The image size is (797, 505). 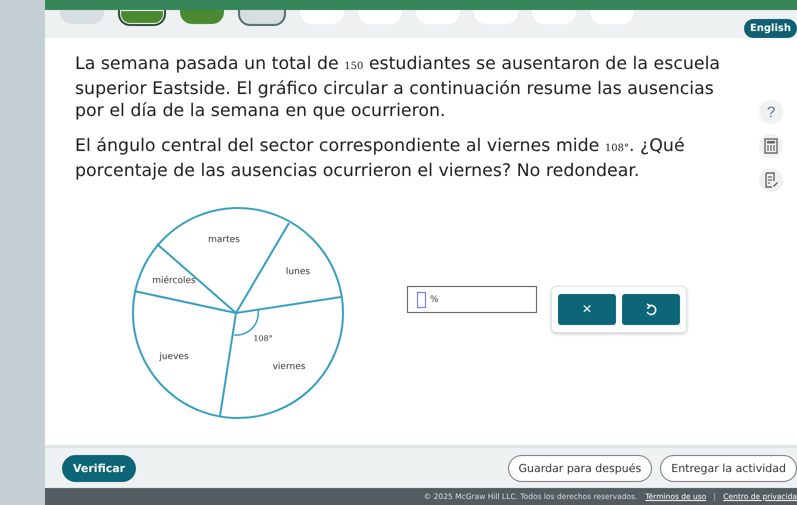 I want to click on angle-label: 108°, so click(x=263, y=338).